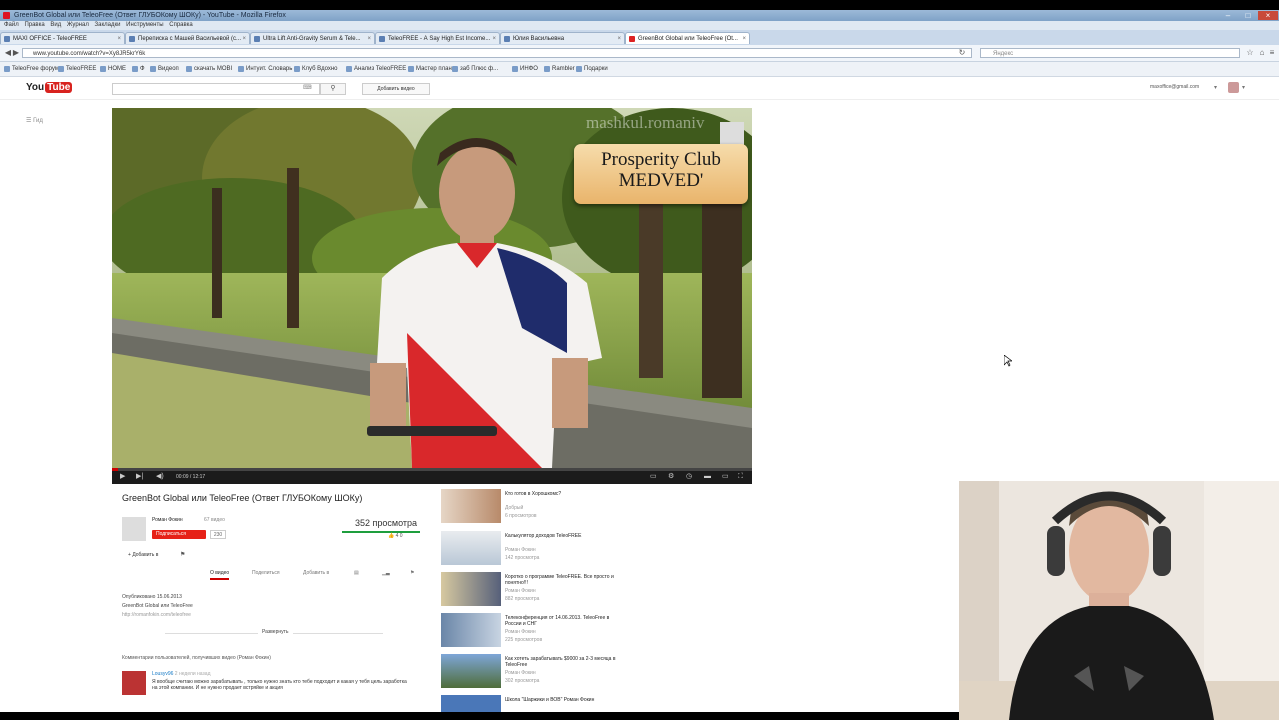 This screenshot has height=720, width=1279. What do you see at coordinates (108, 25) in the screenshot?
I see `menu-bookmarks: Закладки` at bounding box center [108, 25].